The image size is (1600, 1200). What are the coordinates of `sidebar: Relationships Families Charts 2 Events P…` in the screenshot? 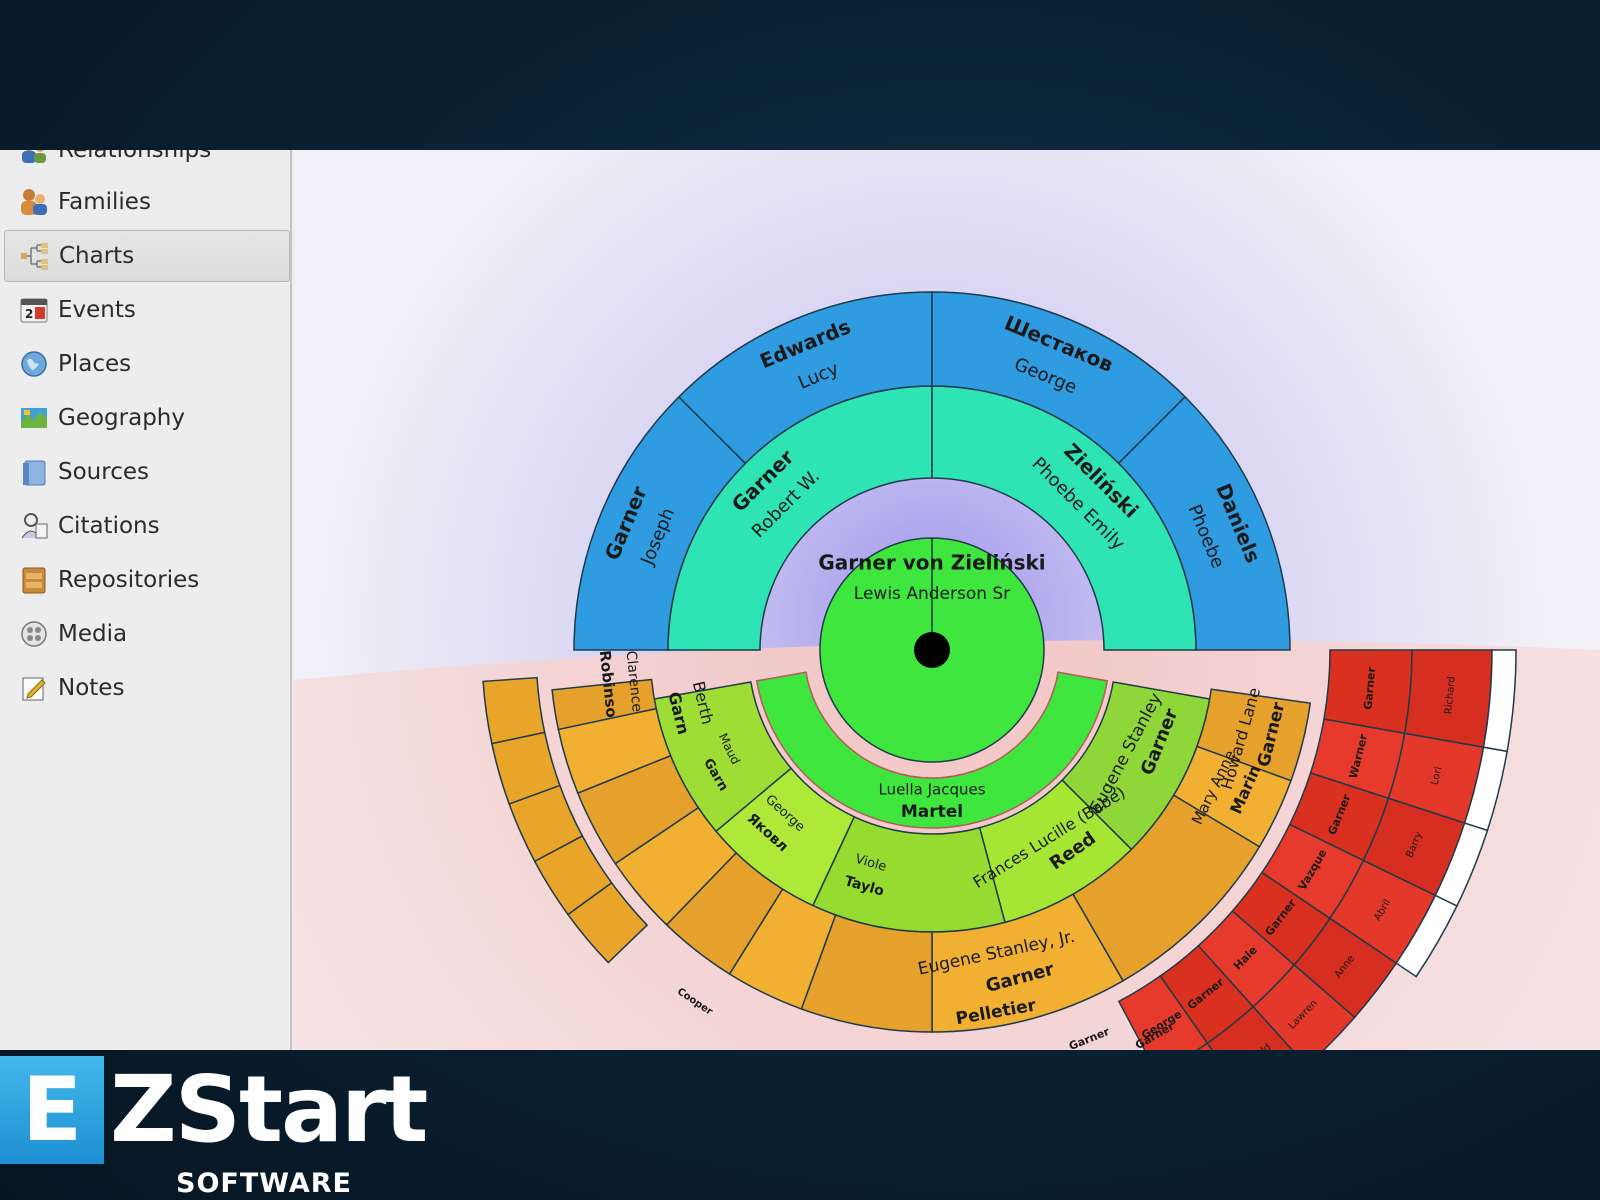 It's located at (146, 600).